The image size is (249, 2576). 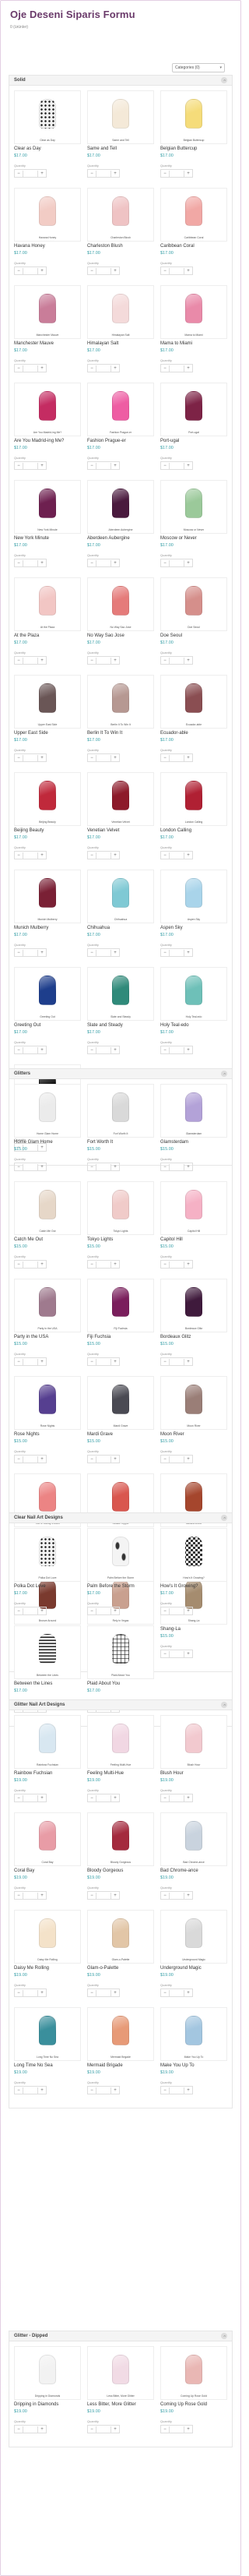 I want to click on product-image: Plaid About You, so click(x=120, y=1652).